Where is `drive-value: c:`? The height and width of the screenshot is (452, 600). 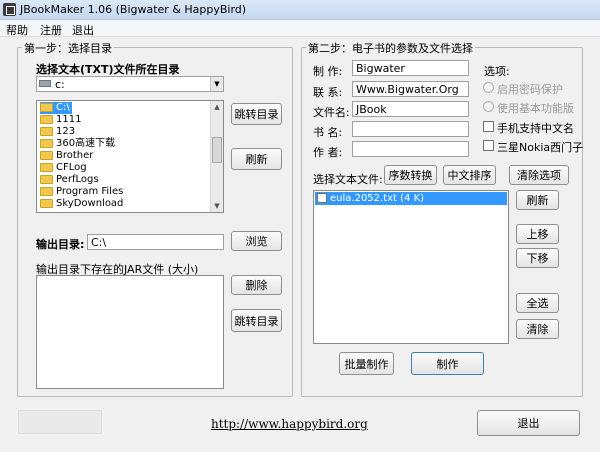
drive-value: c: is located at coordinates (60, 84).